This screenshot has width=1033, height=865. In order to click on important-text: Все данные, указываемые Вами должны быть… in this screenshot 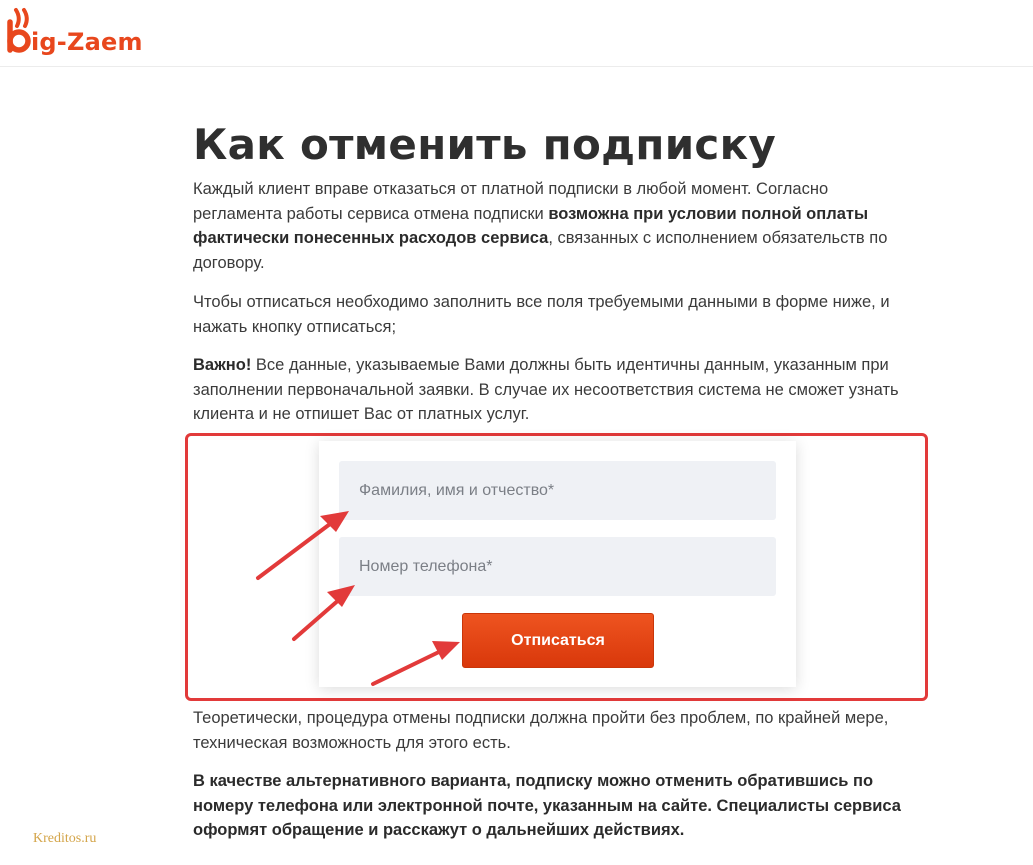, I will do `click(546, 389)`.